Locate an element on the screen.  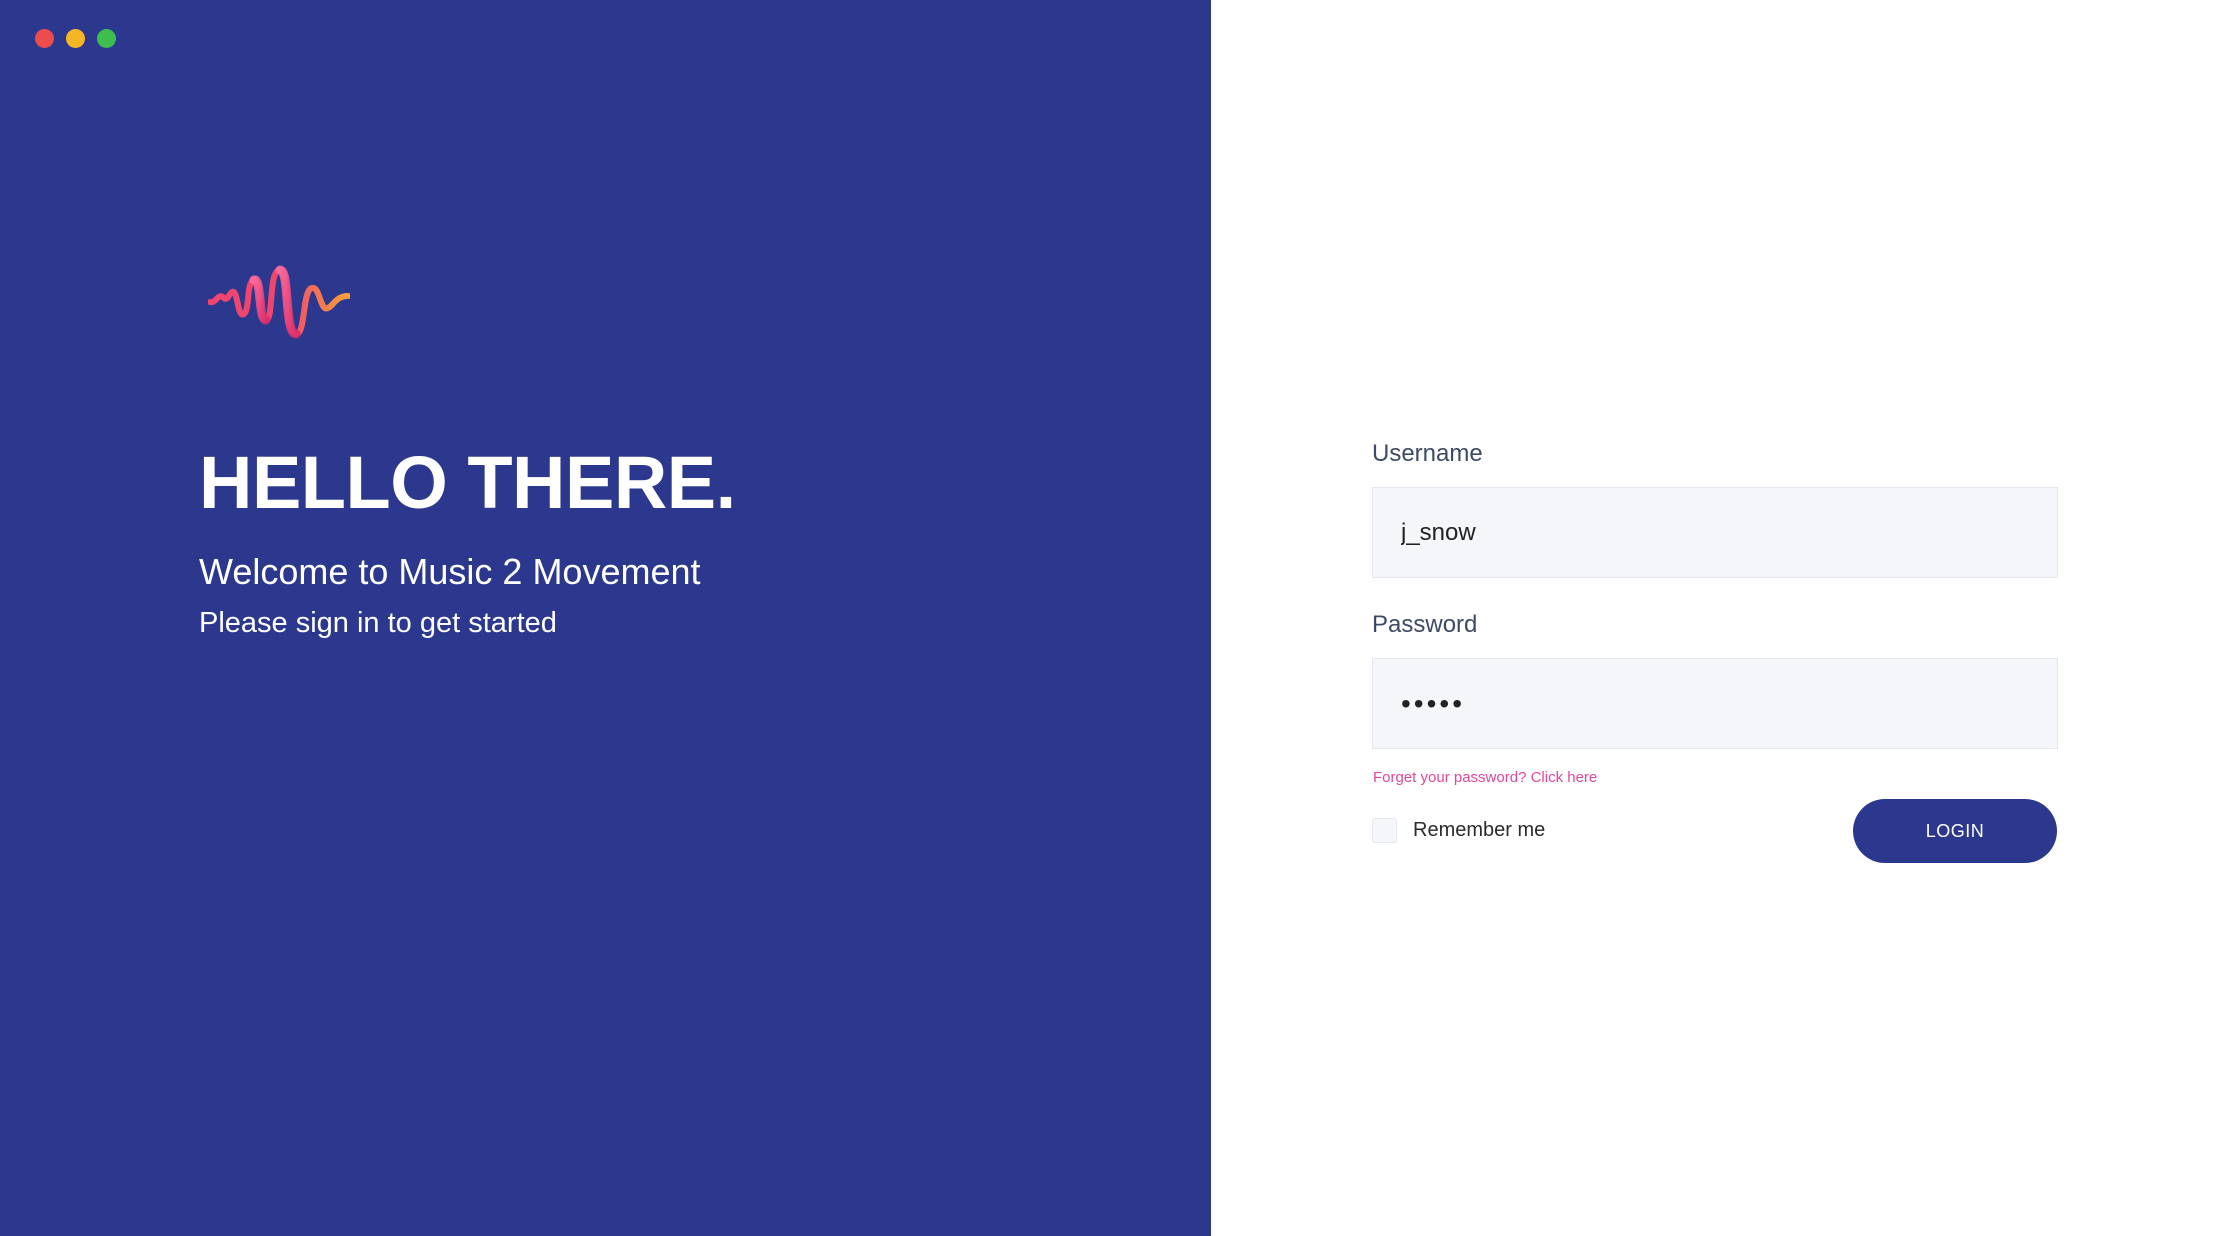
sound-wave-logo-icon is located at coordinates (279, 302).